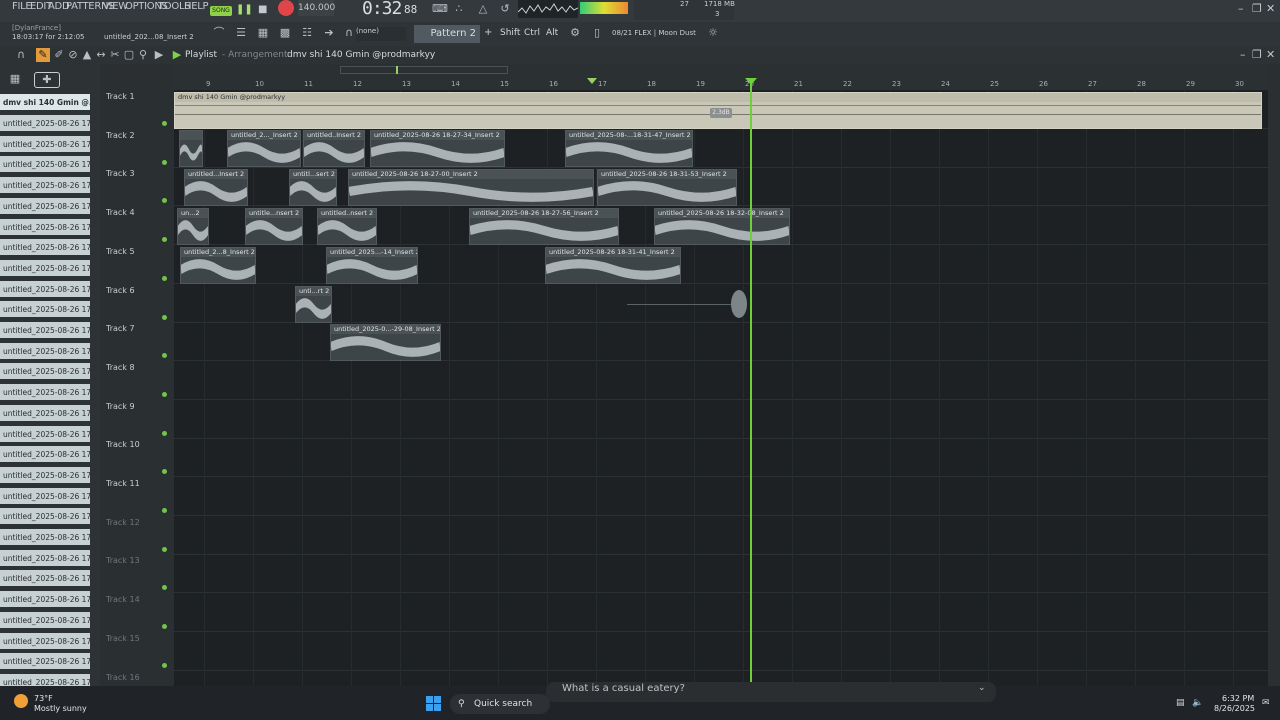 The image size is (1280, 720). Describe the element at coordinates (385, 342) in the screenshot. I see `clip-track7-a: untitled_2025-0...-29-08_Insert 2` at that location.